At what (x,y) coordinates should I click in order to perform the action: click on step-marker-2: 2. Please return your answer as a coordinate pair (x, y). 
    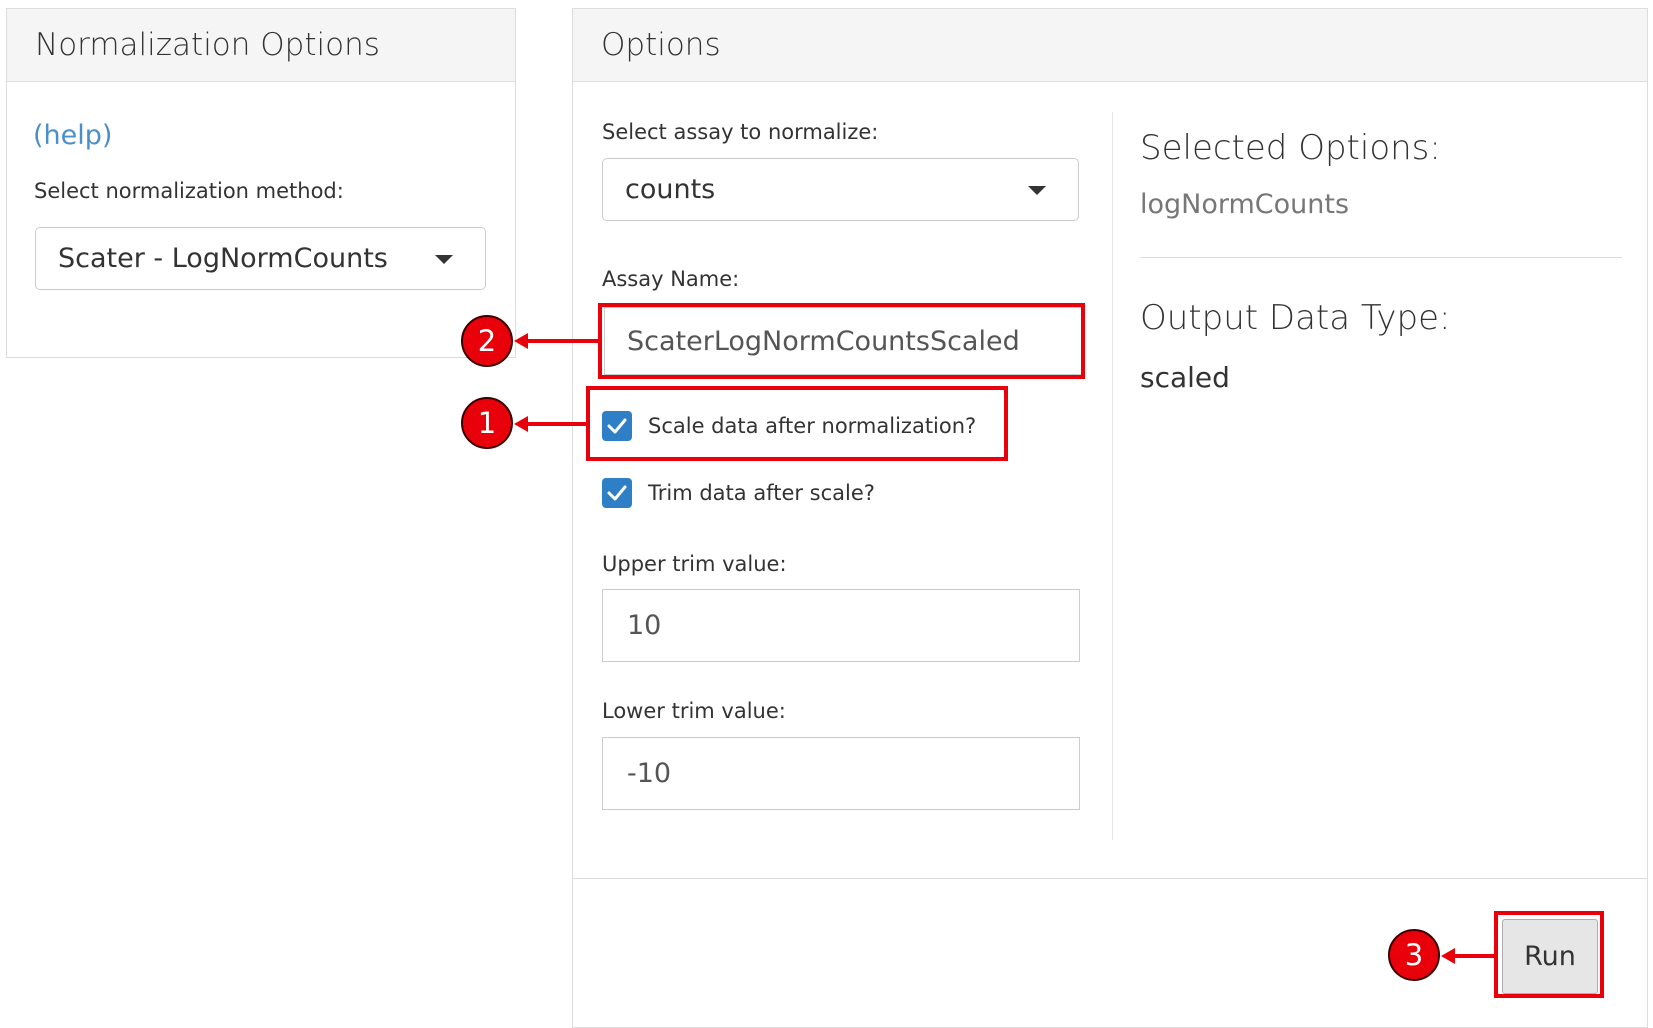
    Looking at the image, I should click on (487, 341).